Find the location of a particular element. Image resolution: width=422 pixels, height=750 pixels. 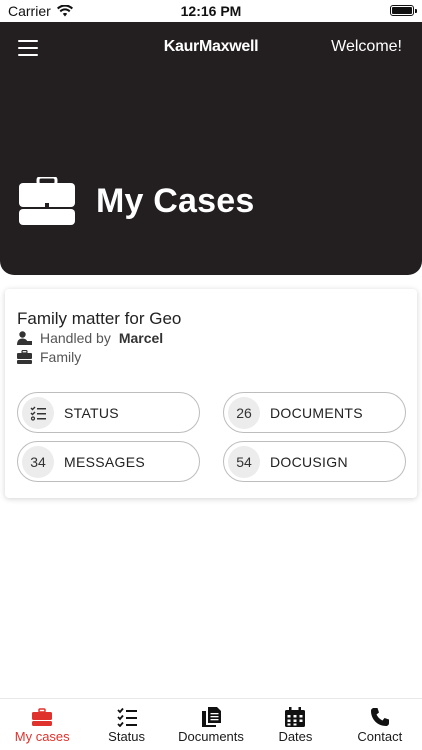

case-type: Family is located at coordinates (61, 357).